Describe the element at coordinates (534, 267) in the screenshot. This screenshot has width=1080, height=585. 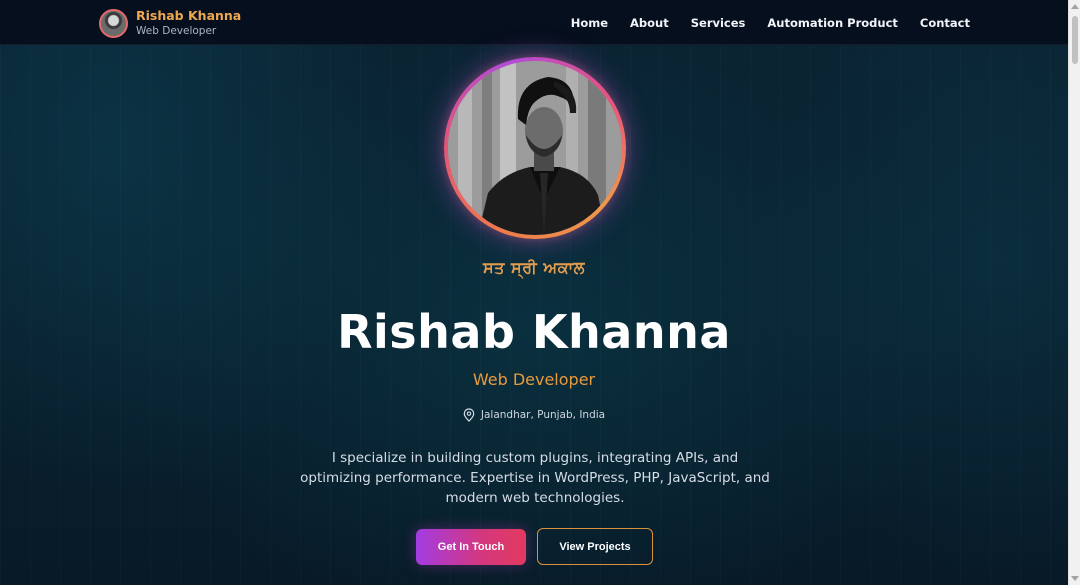
I see `greeting: ਸਤ ਸ੍ਰੀ ਅਕਾਲ` at that location.